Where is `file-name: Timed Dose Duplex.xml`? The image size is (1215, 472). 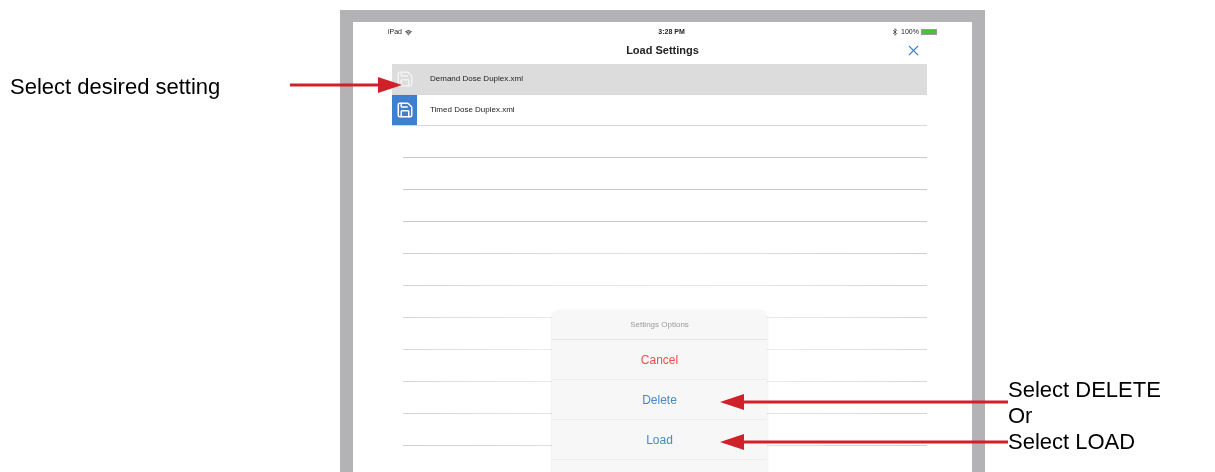
file-name: Timed Dose Duplex.xml is located at coordinates (472, 109).